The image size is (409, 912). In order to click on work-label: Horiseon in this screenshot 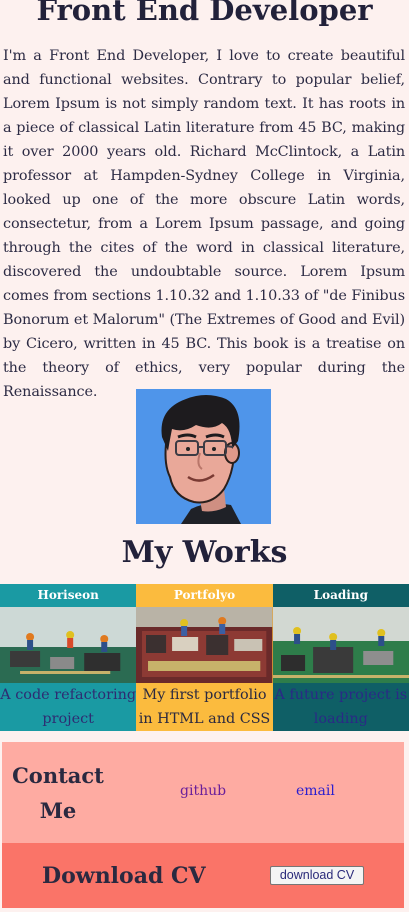, I will do `click(68, 595)`.